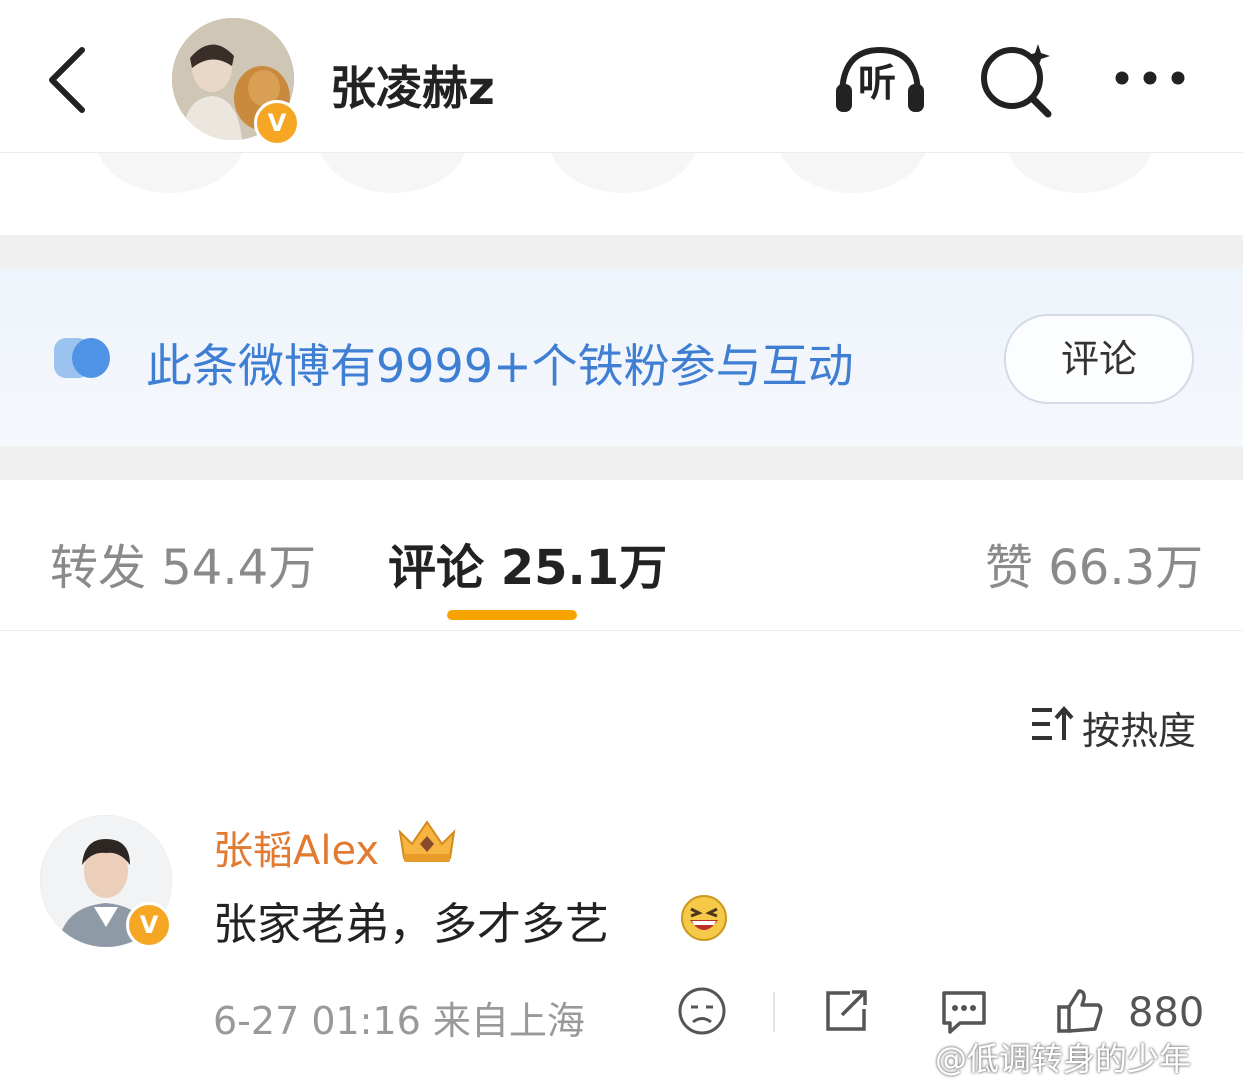 The height and width of the screenshot is (1080, 1243). I want to click on share-icon, so click(846, 1011).